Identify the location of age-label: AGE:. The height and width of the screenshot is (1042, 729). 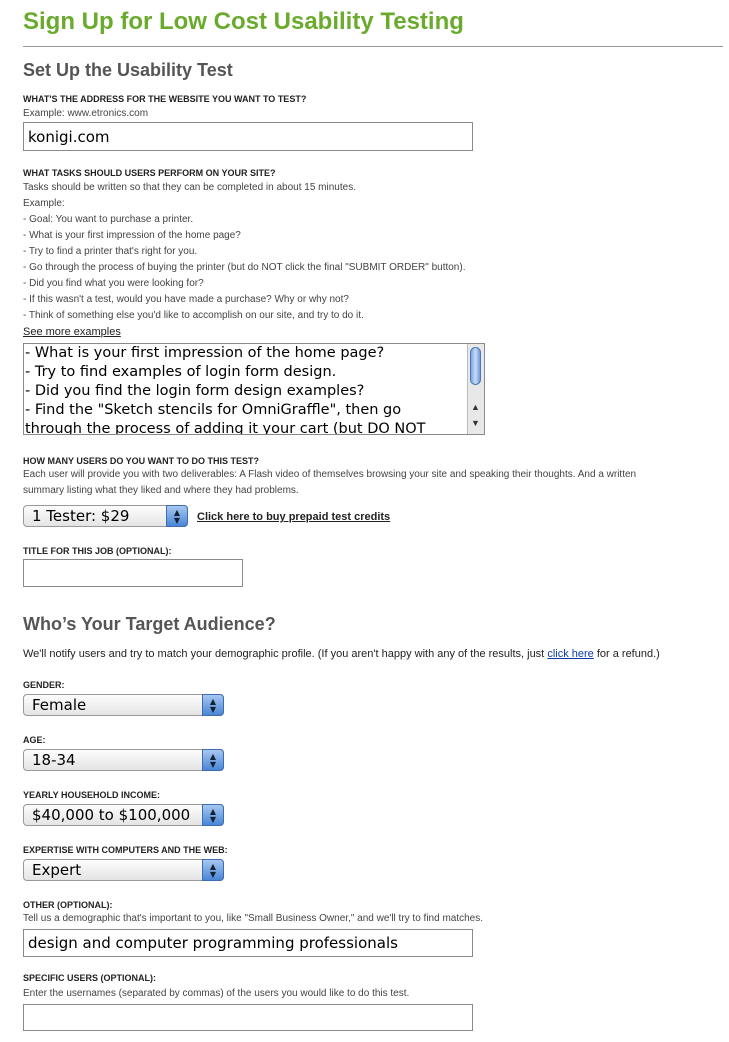
(34, 740).